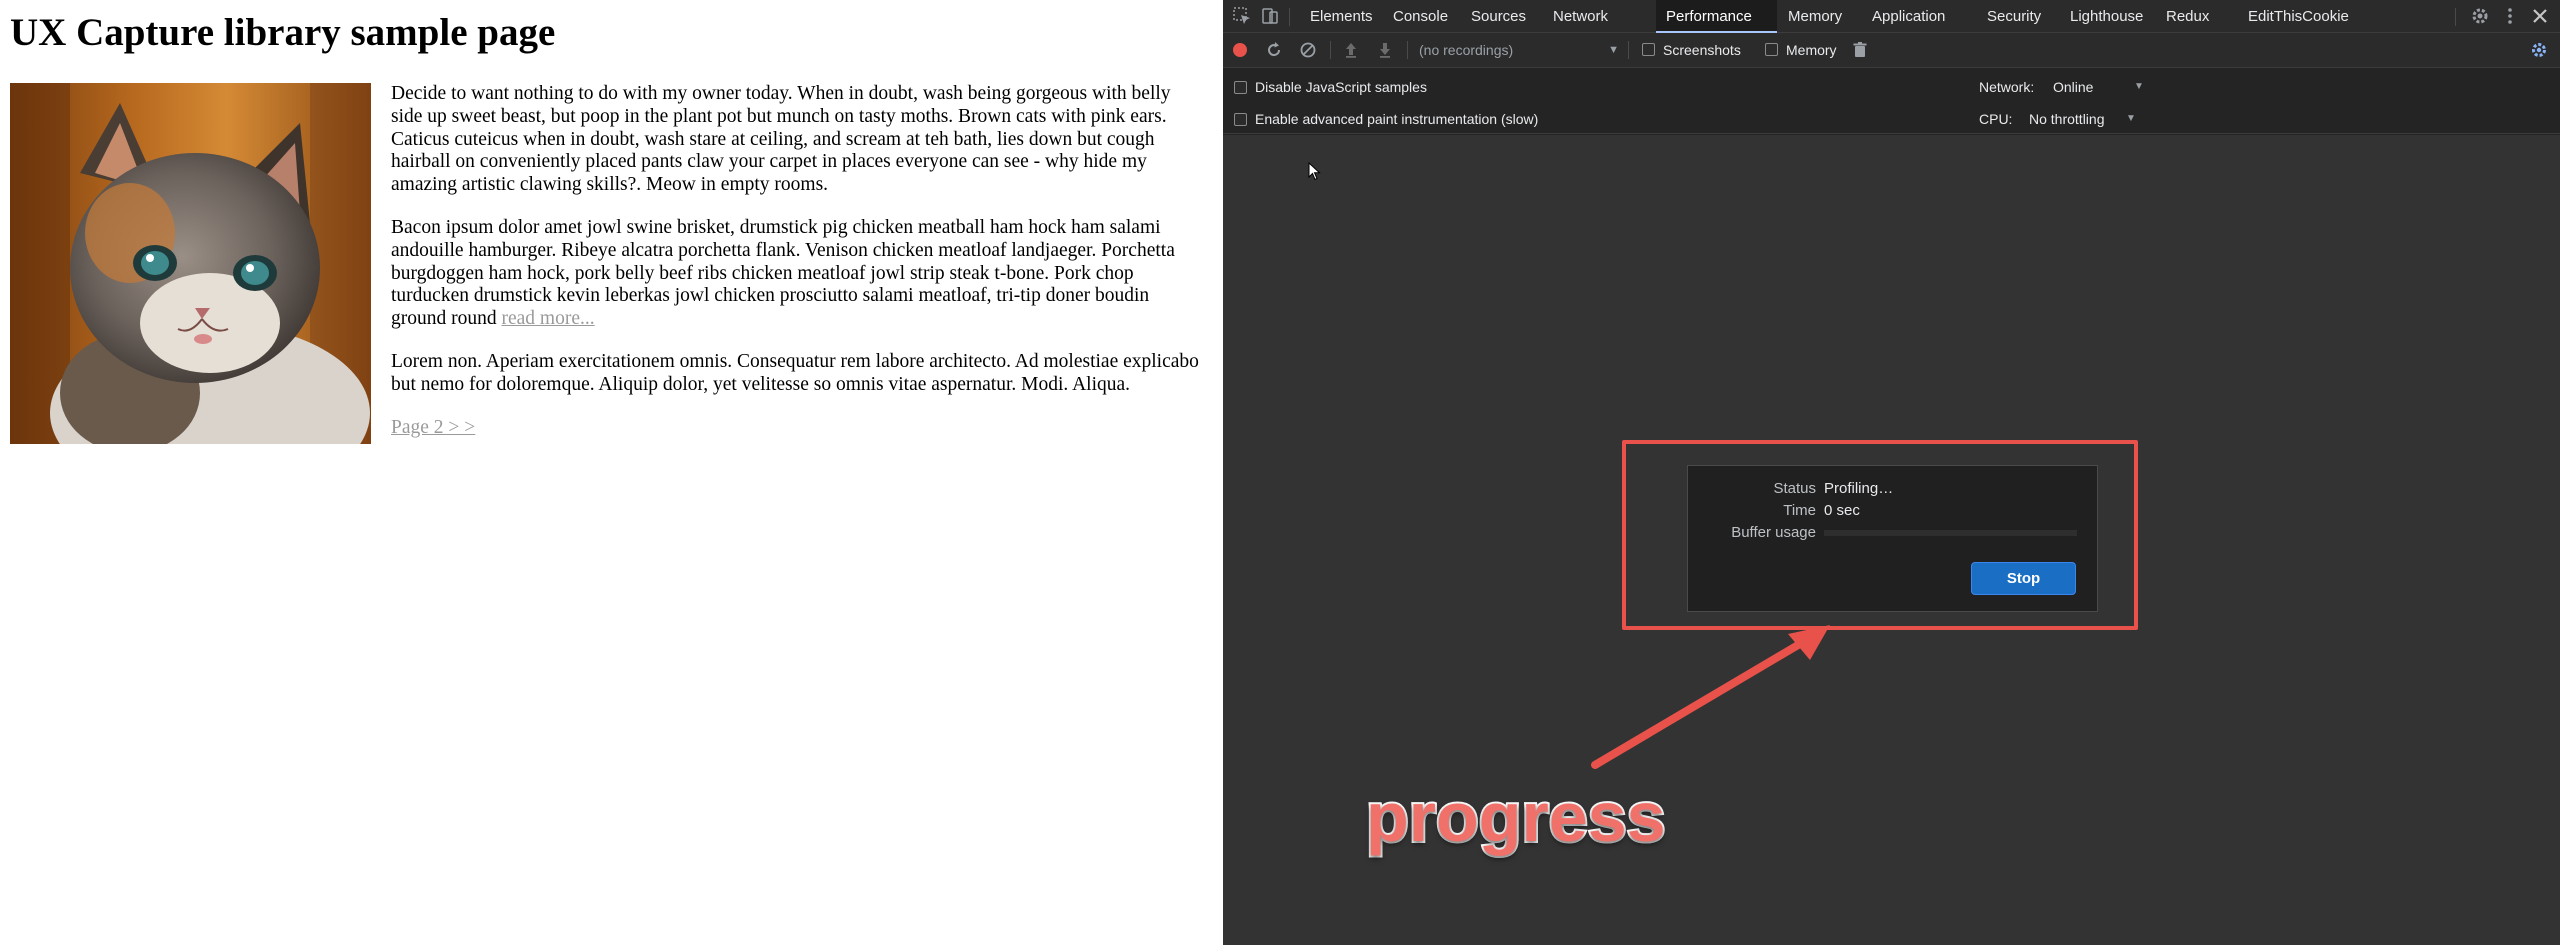 Image resolution: width=2560 pixels, height=945 pixels. What do you see at coordinates (1240, 87) in the screenshot?
I see `disable-js-samples-checkbox` at bounding box center [1240, 87].